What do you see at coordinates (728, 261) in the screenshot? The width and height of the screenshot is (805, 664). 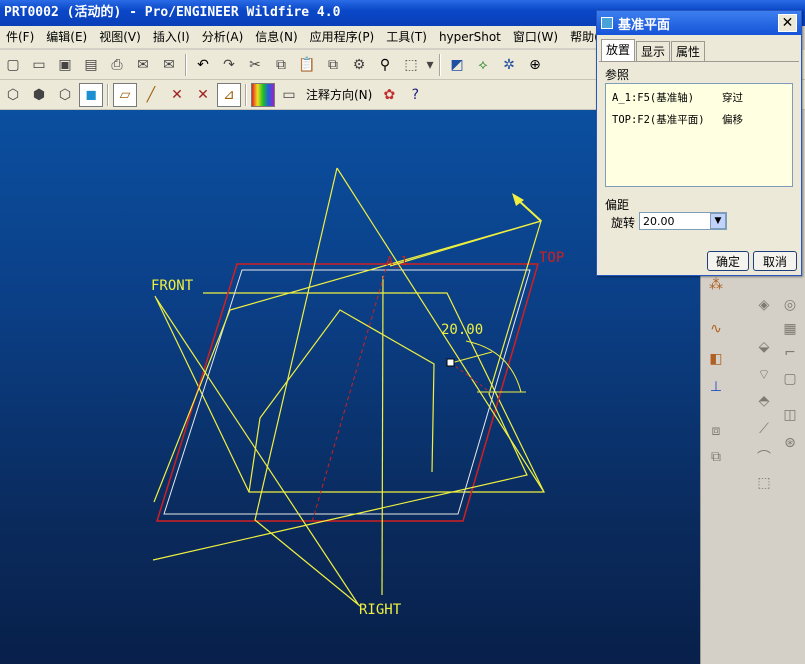 I see `ok-button: 确定` at bounding box center [728, 261].